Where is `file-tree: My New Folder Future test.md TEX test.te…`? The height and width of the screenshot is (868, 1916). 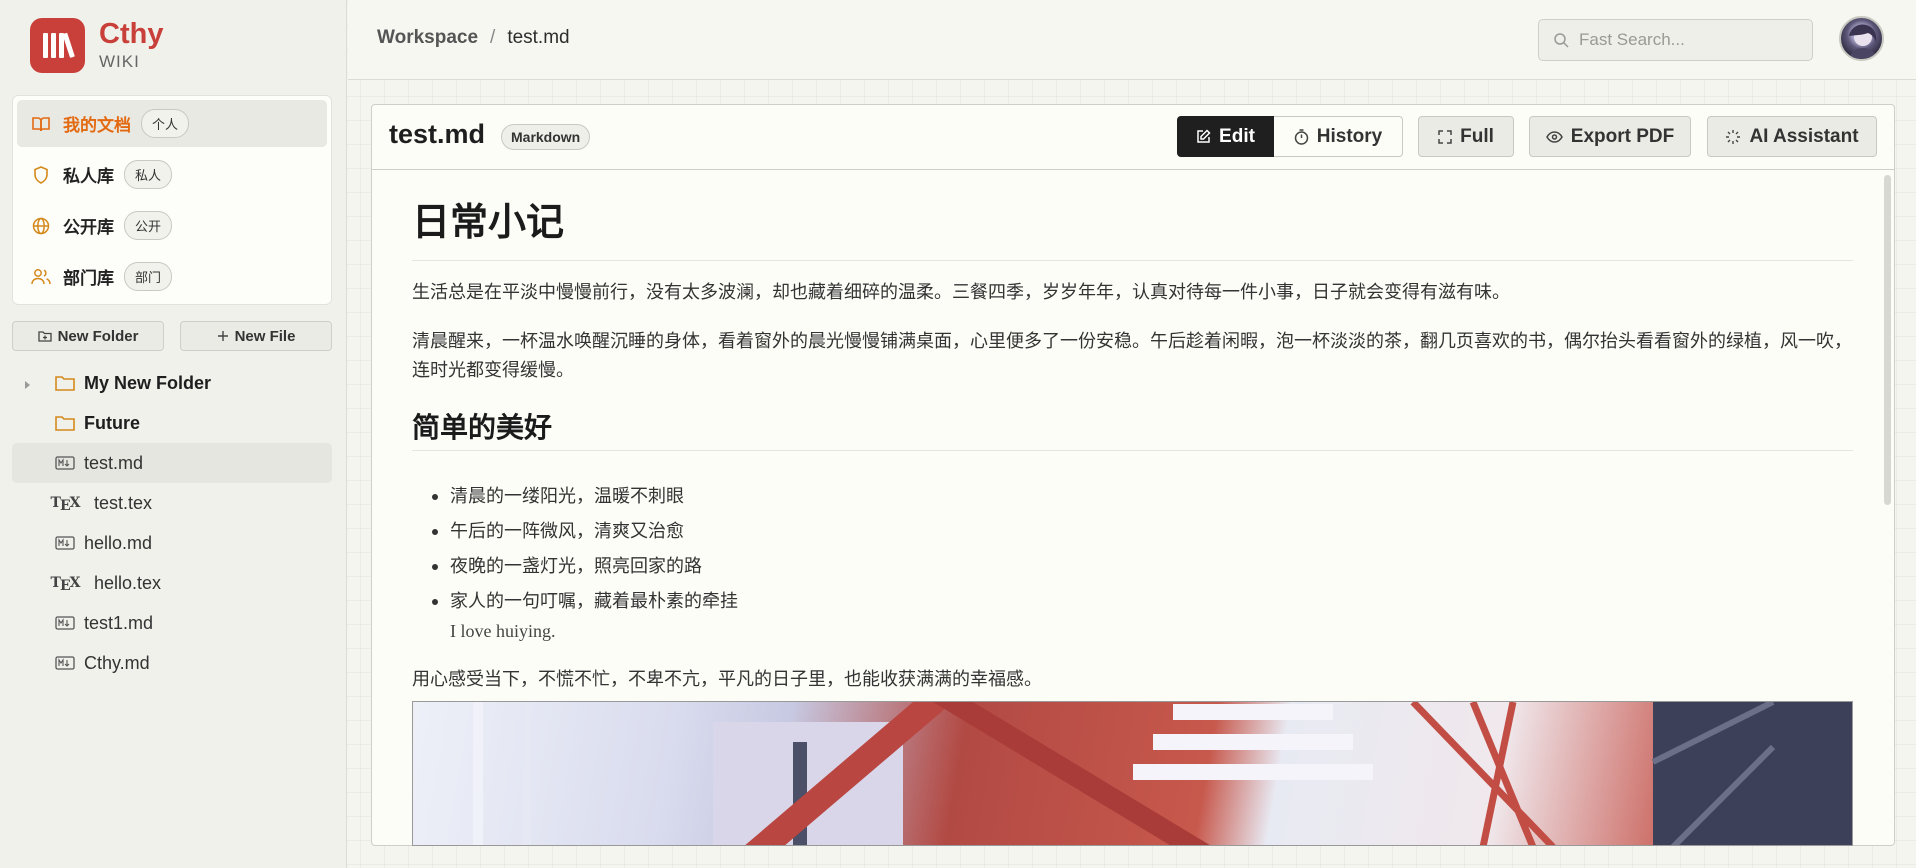 file-tree: My New Folder Future test.md TEX test.te… is located at coordinates (172, 523).